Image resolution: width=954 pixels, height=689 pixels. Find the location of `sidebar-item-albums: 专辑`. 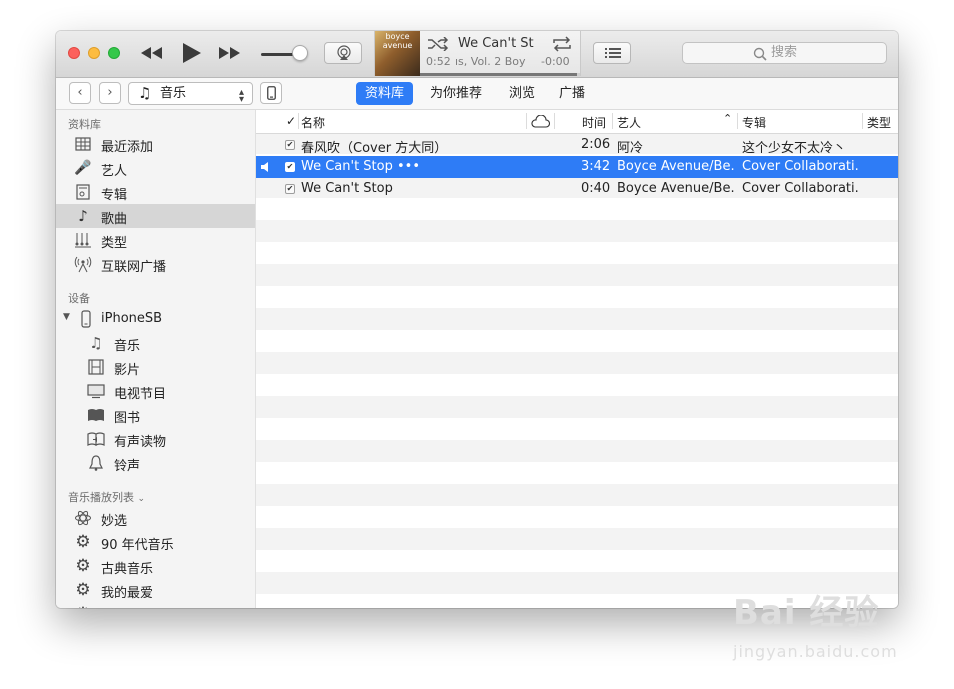

sidebar-item-albums: 专辑 is located at coordinates (155, 192).